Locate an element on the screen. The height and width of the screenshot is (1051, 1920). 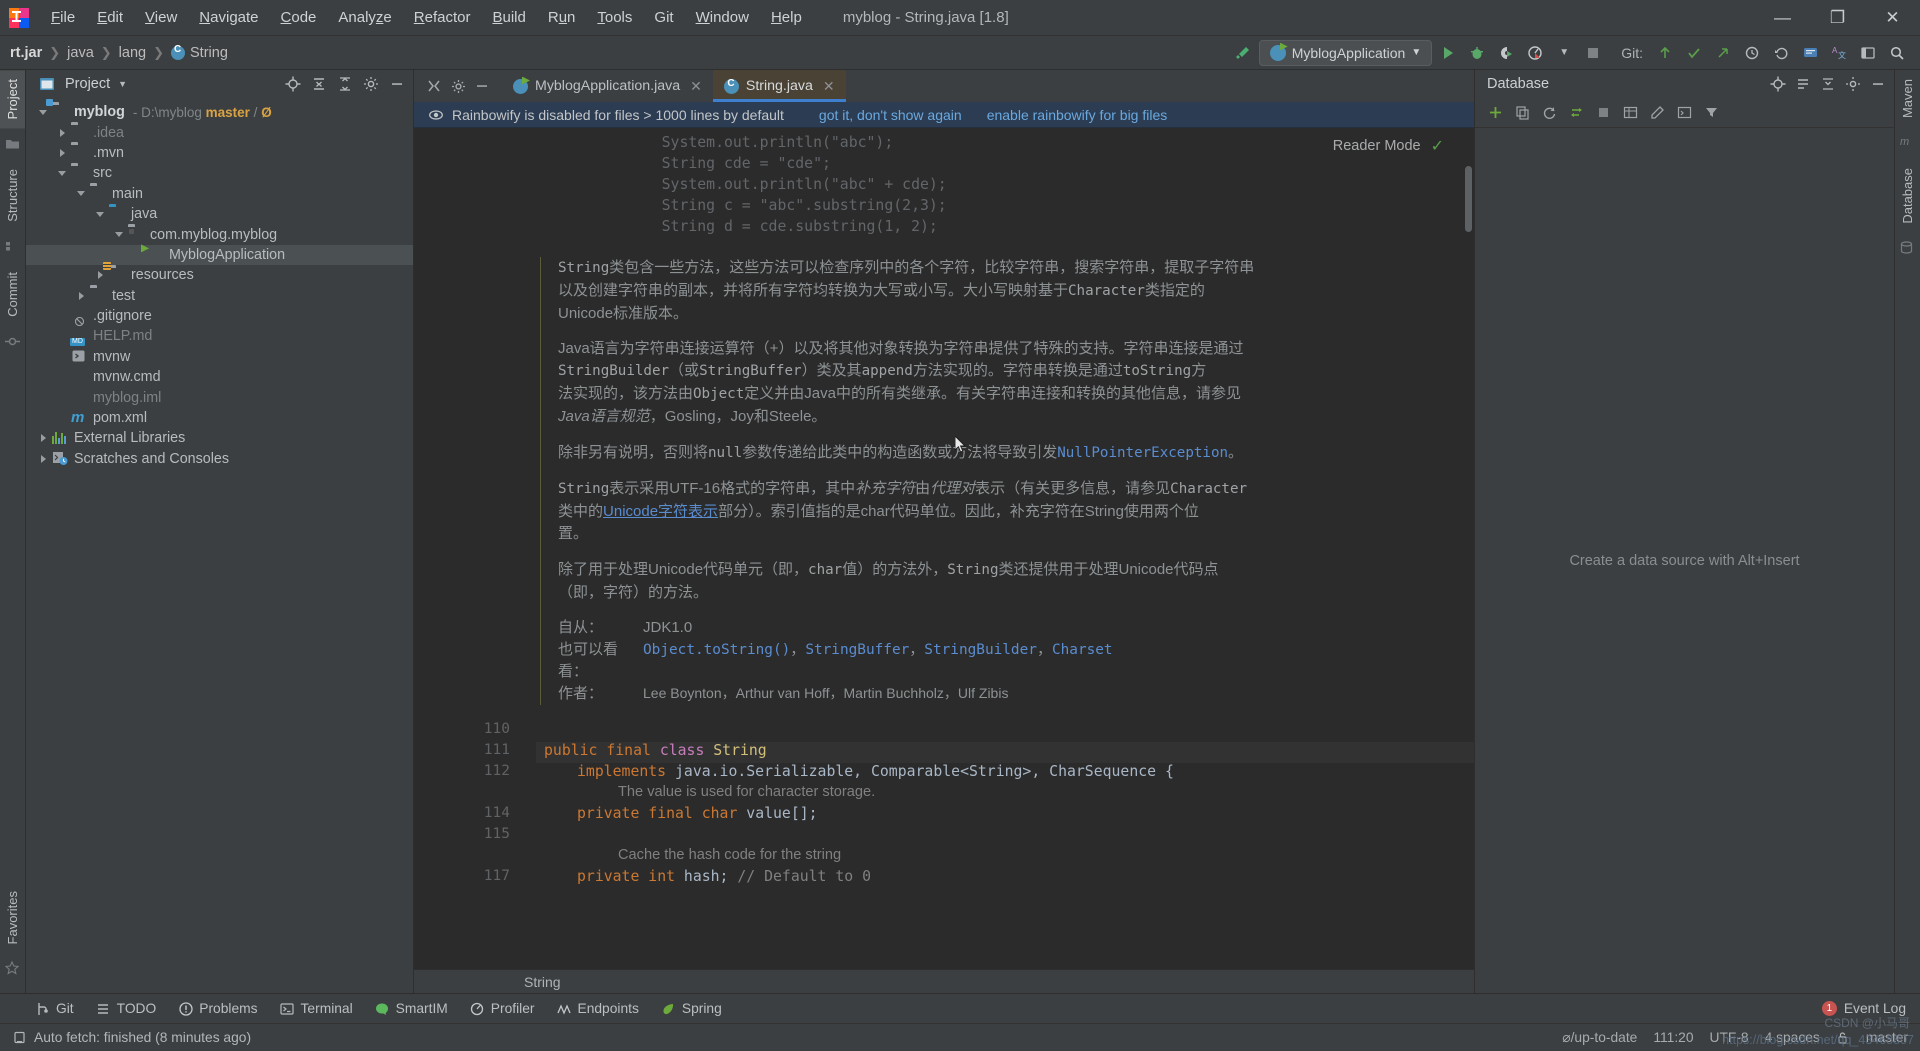
maximize-button: ❐ is located at coordinates (1837, 18).